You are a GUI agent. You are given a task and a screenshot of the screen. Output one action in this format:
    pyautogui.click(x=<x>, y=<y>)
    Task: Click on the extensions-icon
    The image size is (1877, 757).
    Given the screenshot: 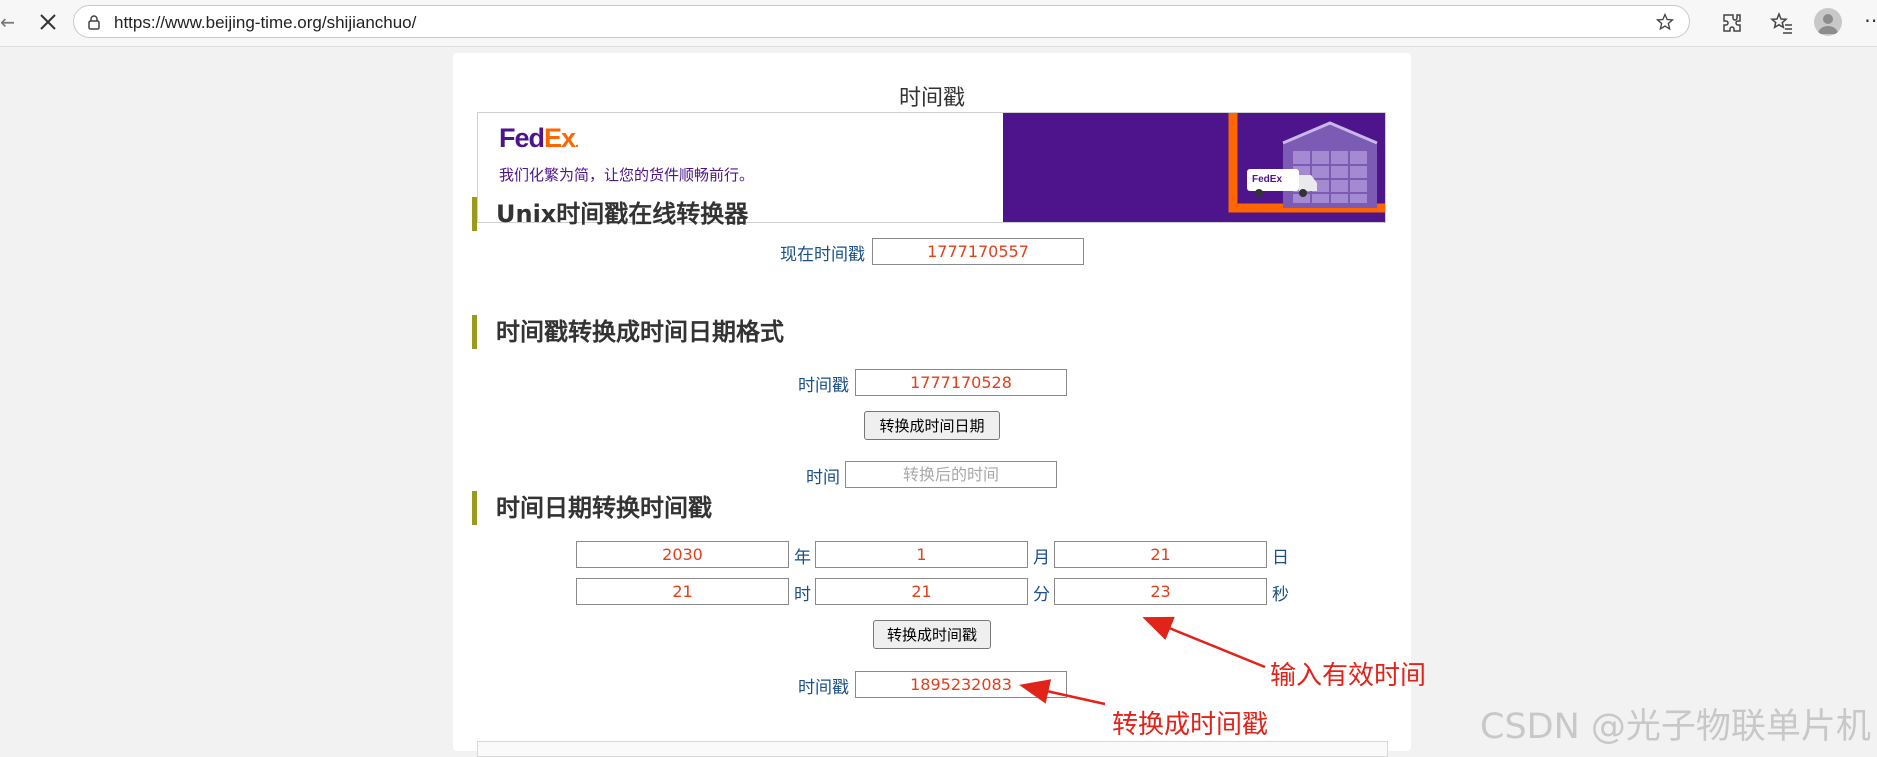 What is the action you would take?
    pyautogui.click(x=1732, y=23)
    